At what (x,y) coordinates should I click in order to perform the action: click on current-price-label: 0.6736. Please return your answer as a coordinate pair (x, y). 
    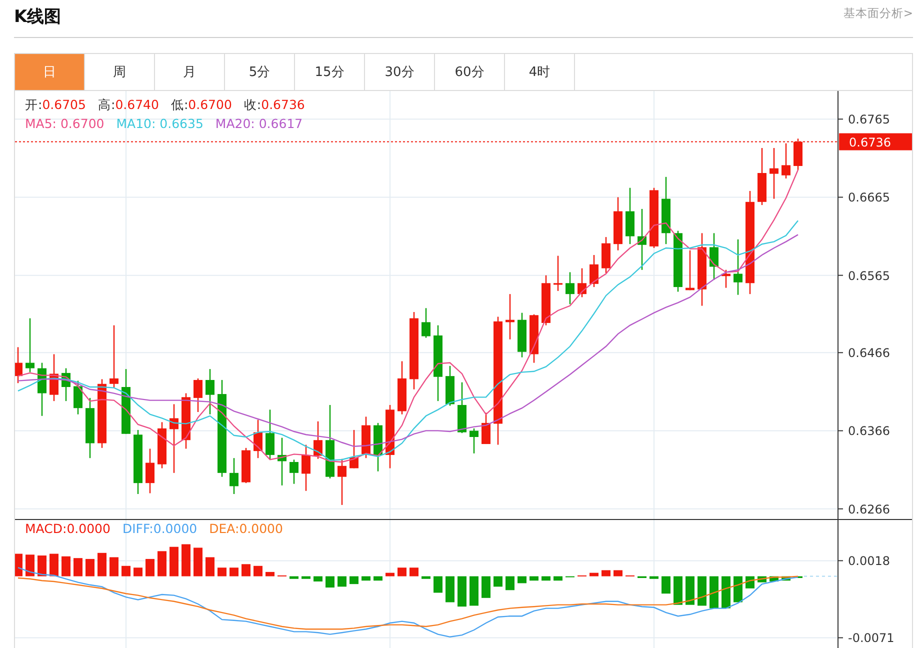
    Looking at the image, I should click on (870, 142).